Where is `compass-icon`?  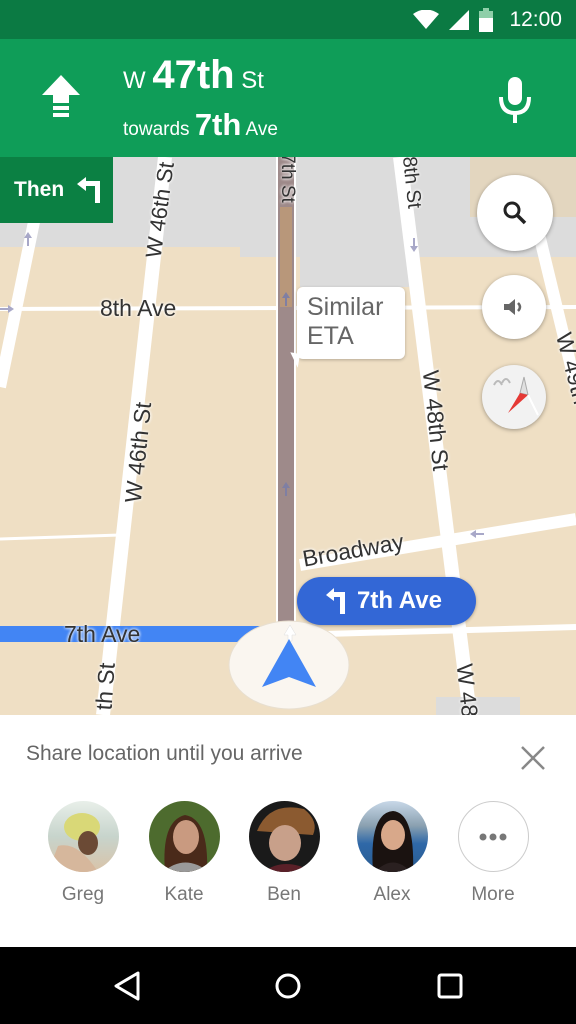 compass-icon is located at coordinates (516, 396).